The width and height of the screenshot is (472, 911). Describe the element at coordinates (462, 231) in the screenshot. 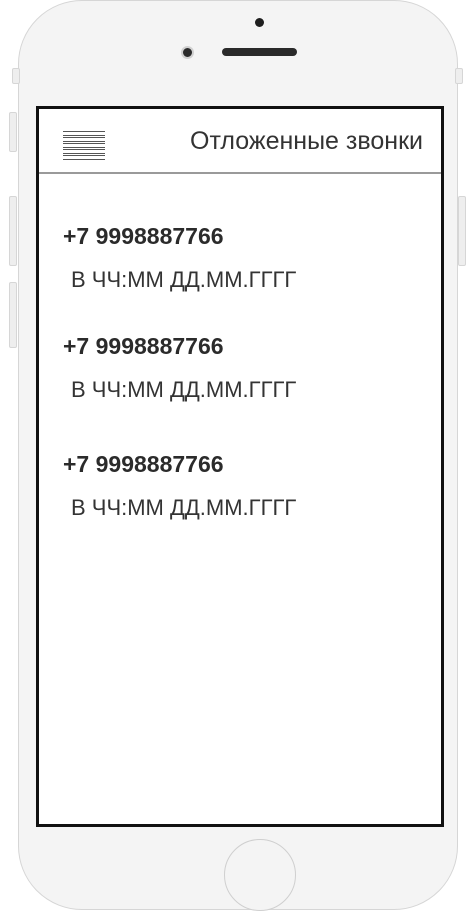

I see `power-button` at that location.